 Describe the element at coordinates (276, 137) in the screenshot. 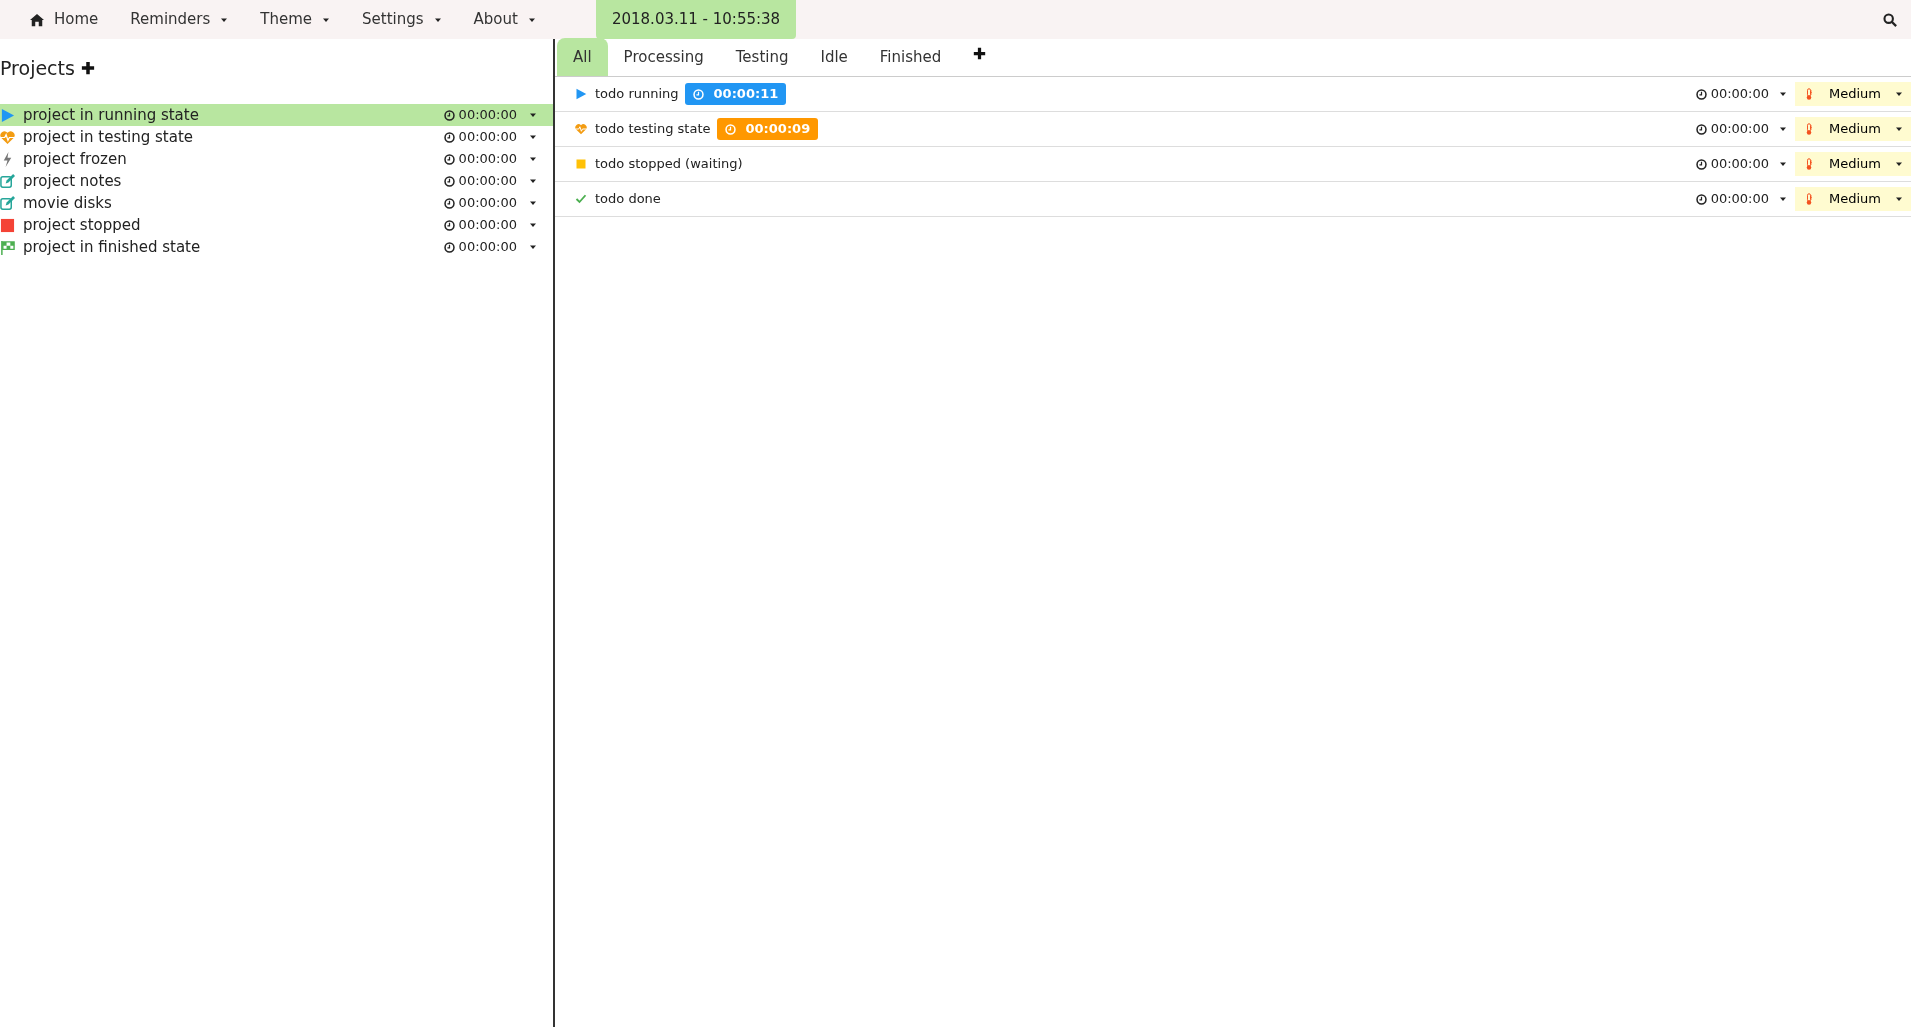

I see `project-item: project in testing state 00:00:00` at that location.